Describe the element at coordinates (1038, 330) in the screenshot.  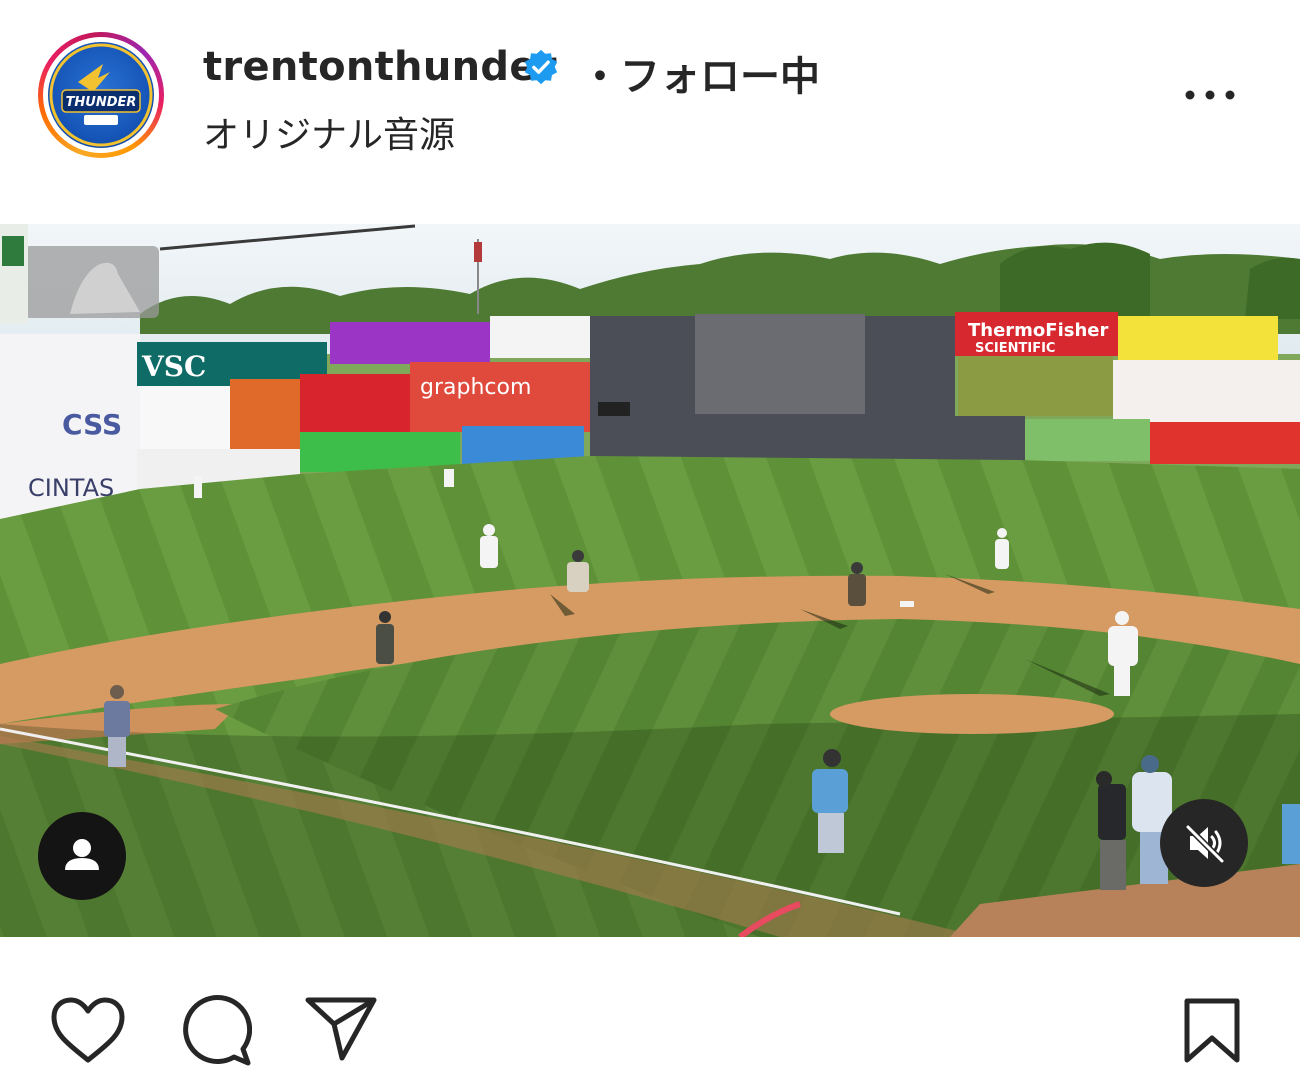
I see `svg-text: ThermoFisher` at that location.